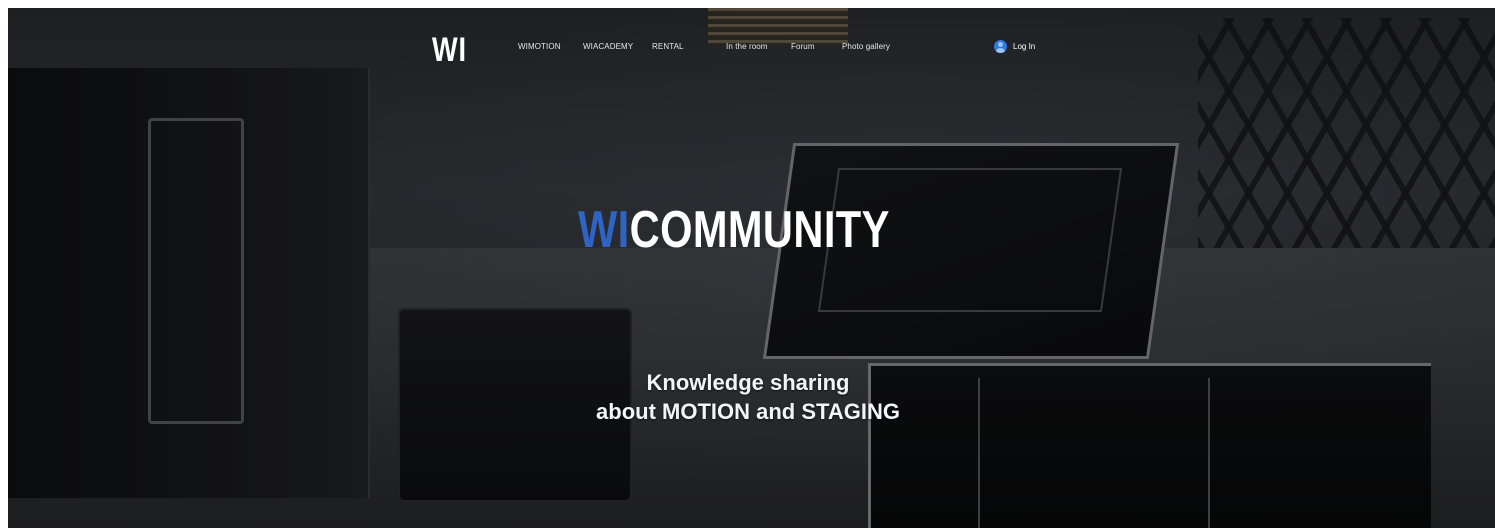 The width and height of the screenshot is (1495, 528). What do you see at coordinates (803, 46) in the screenshot?
I see `nav-item-forum: Forum` at bounding box center [803, 46].